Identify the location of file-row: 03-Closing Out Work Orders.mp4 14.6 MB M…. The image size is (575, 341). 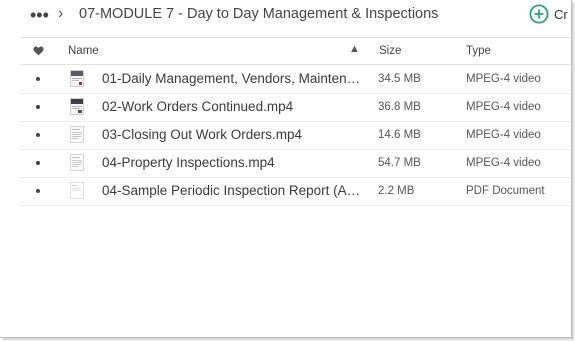
(295, 135).